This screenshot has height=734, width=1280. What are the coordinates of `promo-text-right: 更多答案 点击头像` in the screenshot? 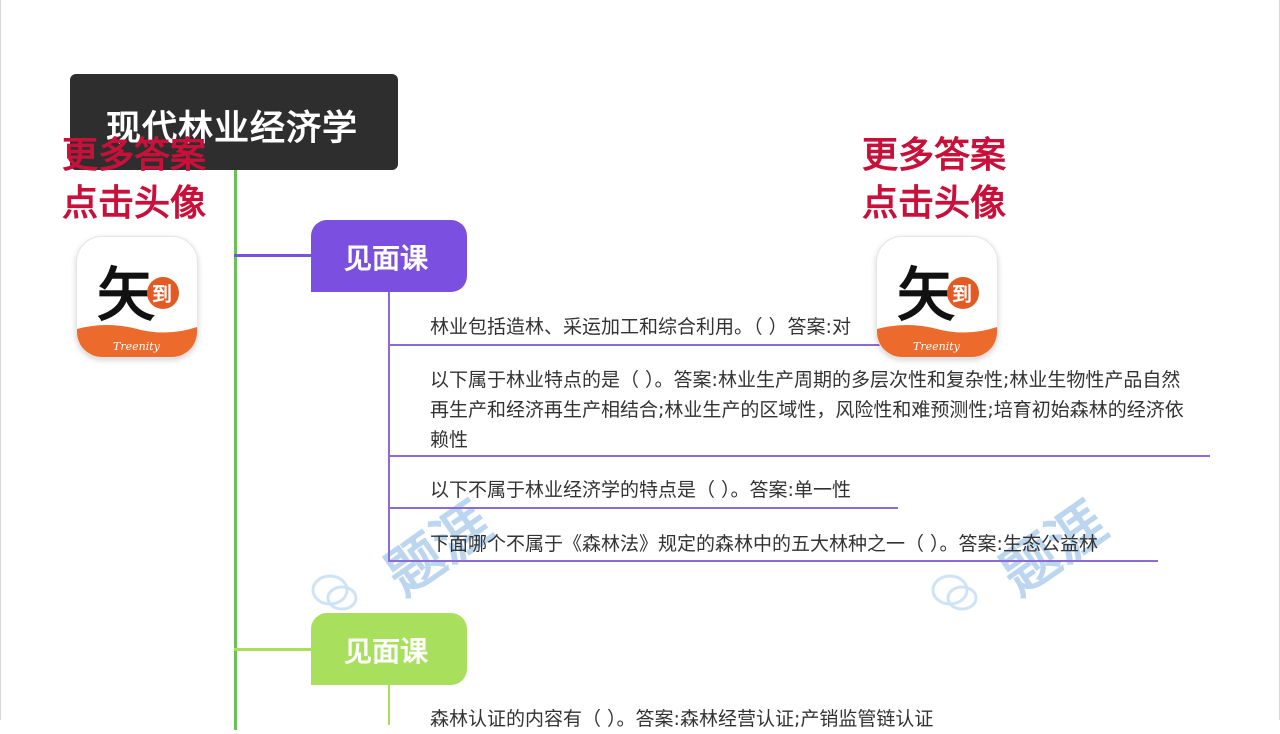 It's located at (934, 180).